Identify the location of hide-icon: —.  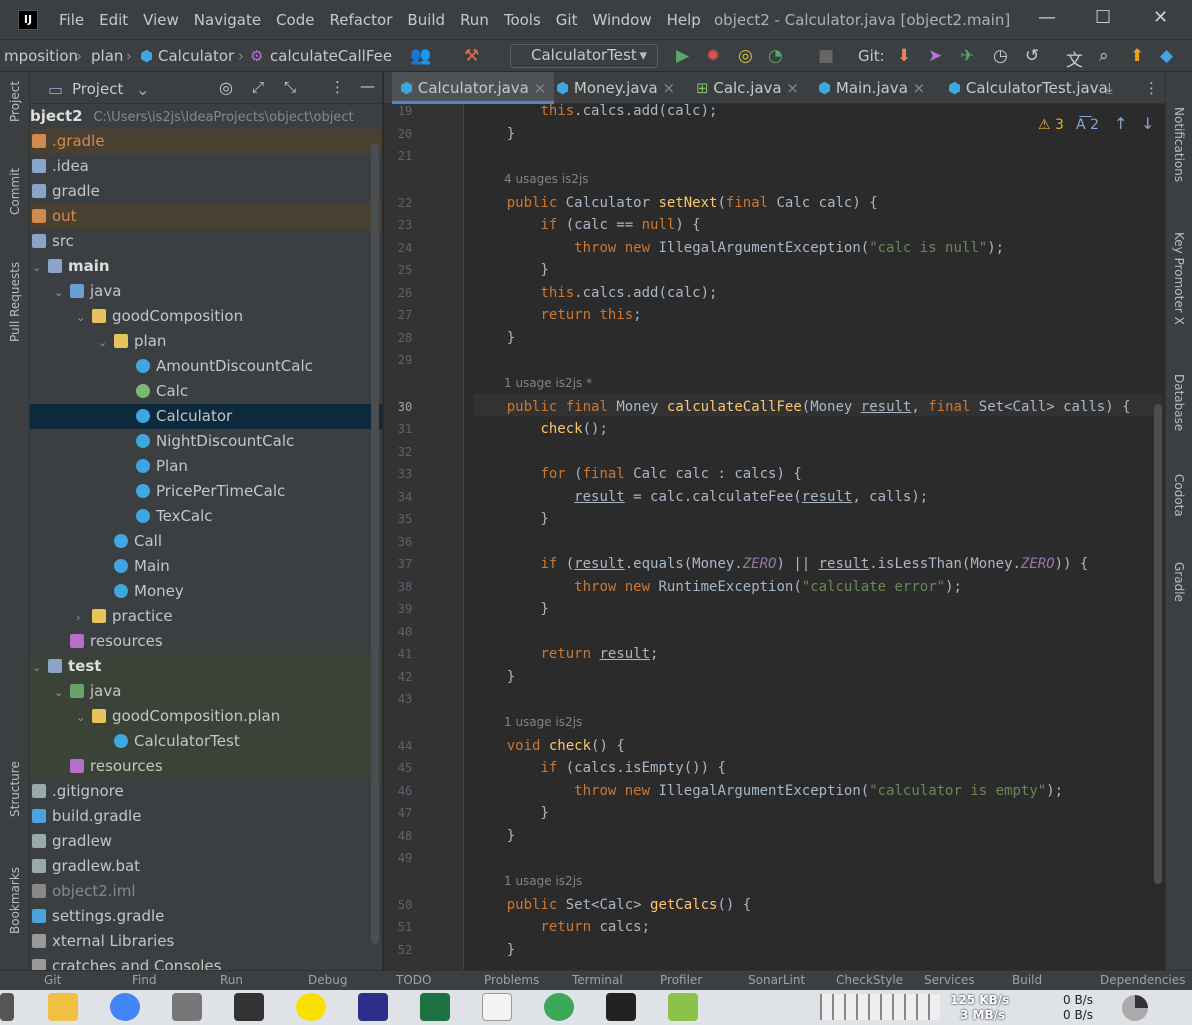
(367, 86).